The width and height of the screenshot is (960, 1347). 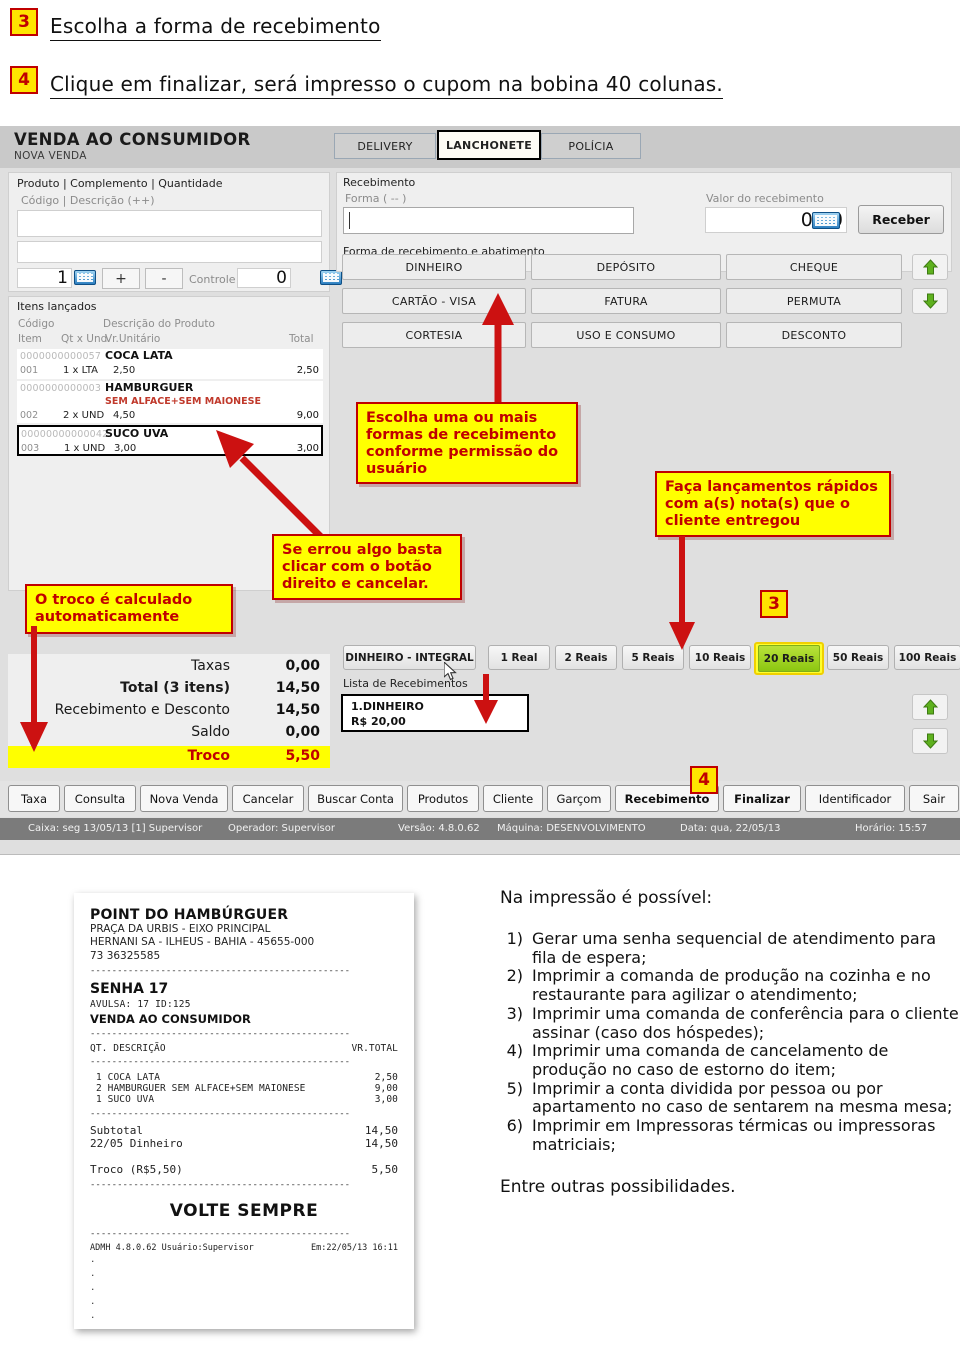 What do you see at coordinates (244, 1077) in the screenshot?
I see `receipt-item: 1 COCA LATA 2,50` at bounding box center [244, 1077].